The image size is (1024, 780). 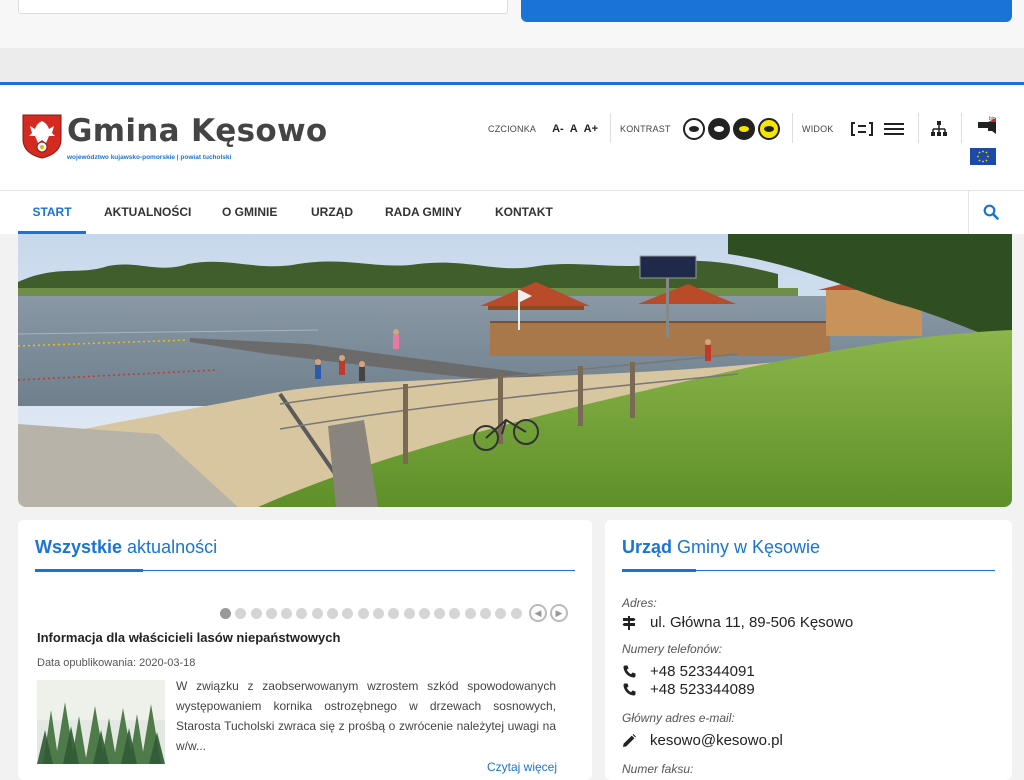 What do you see at coordinates (861, 129) in the screenshot?
I see `wide-view-icon` at bounding box center [861, 129].